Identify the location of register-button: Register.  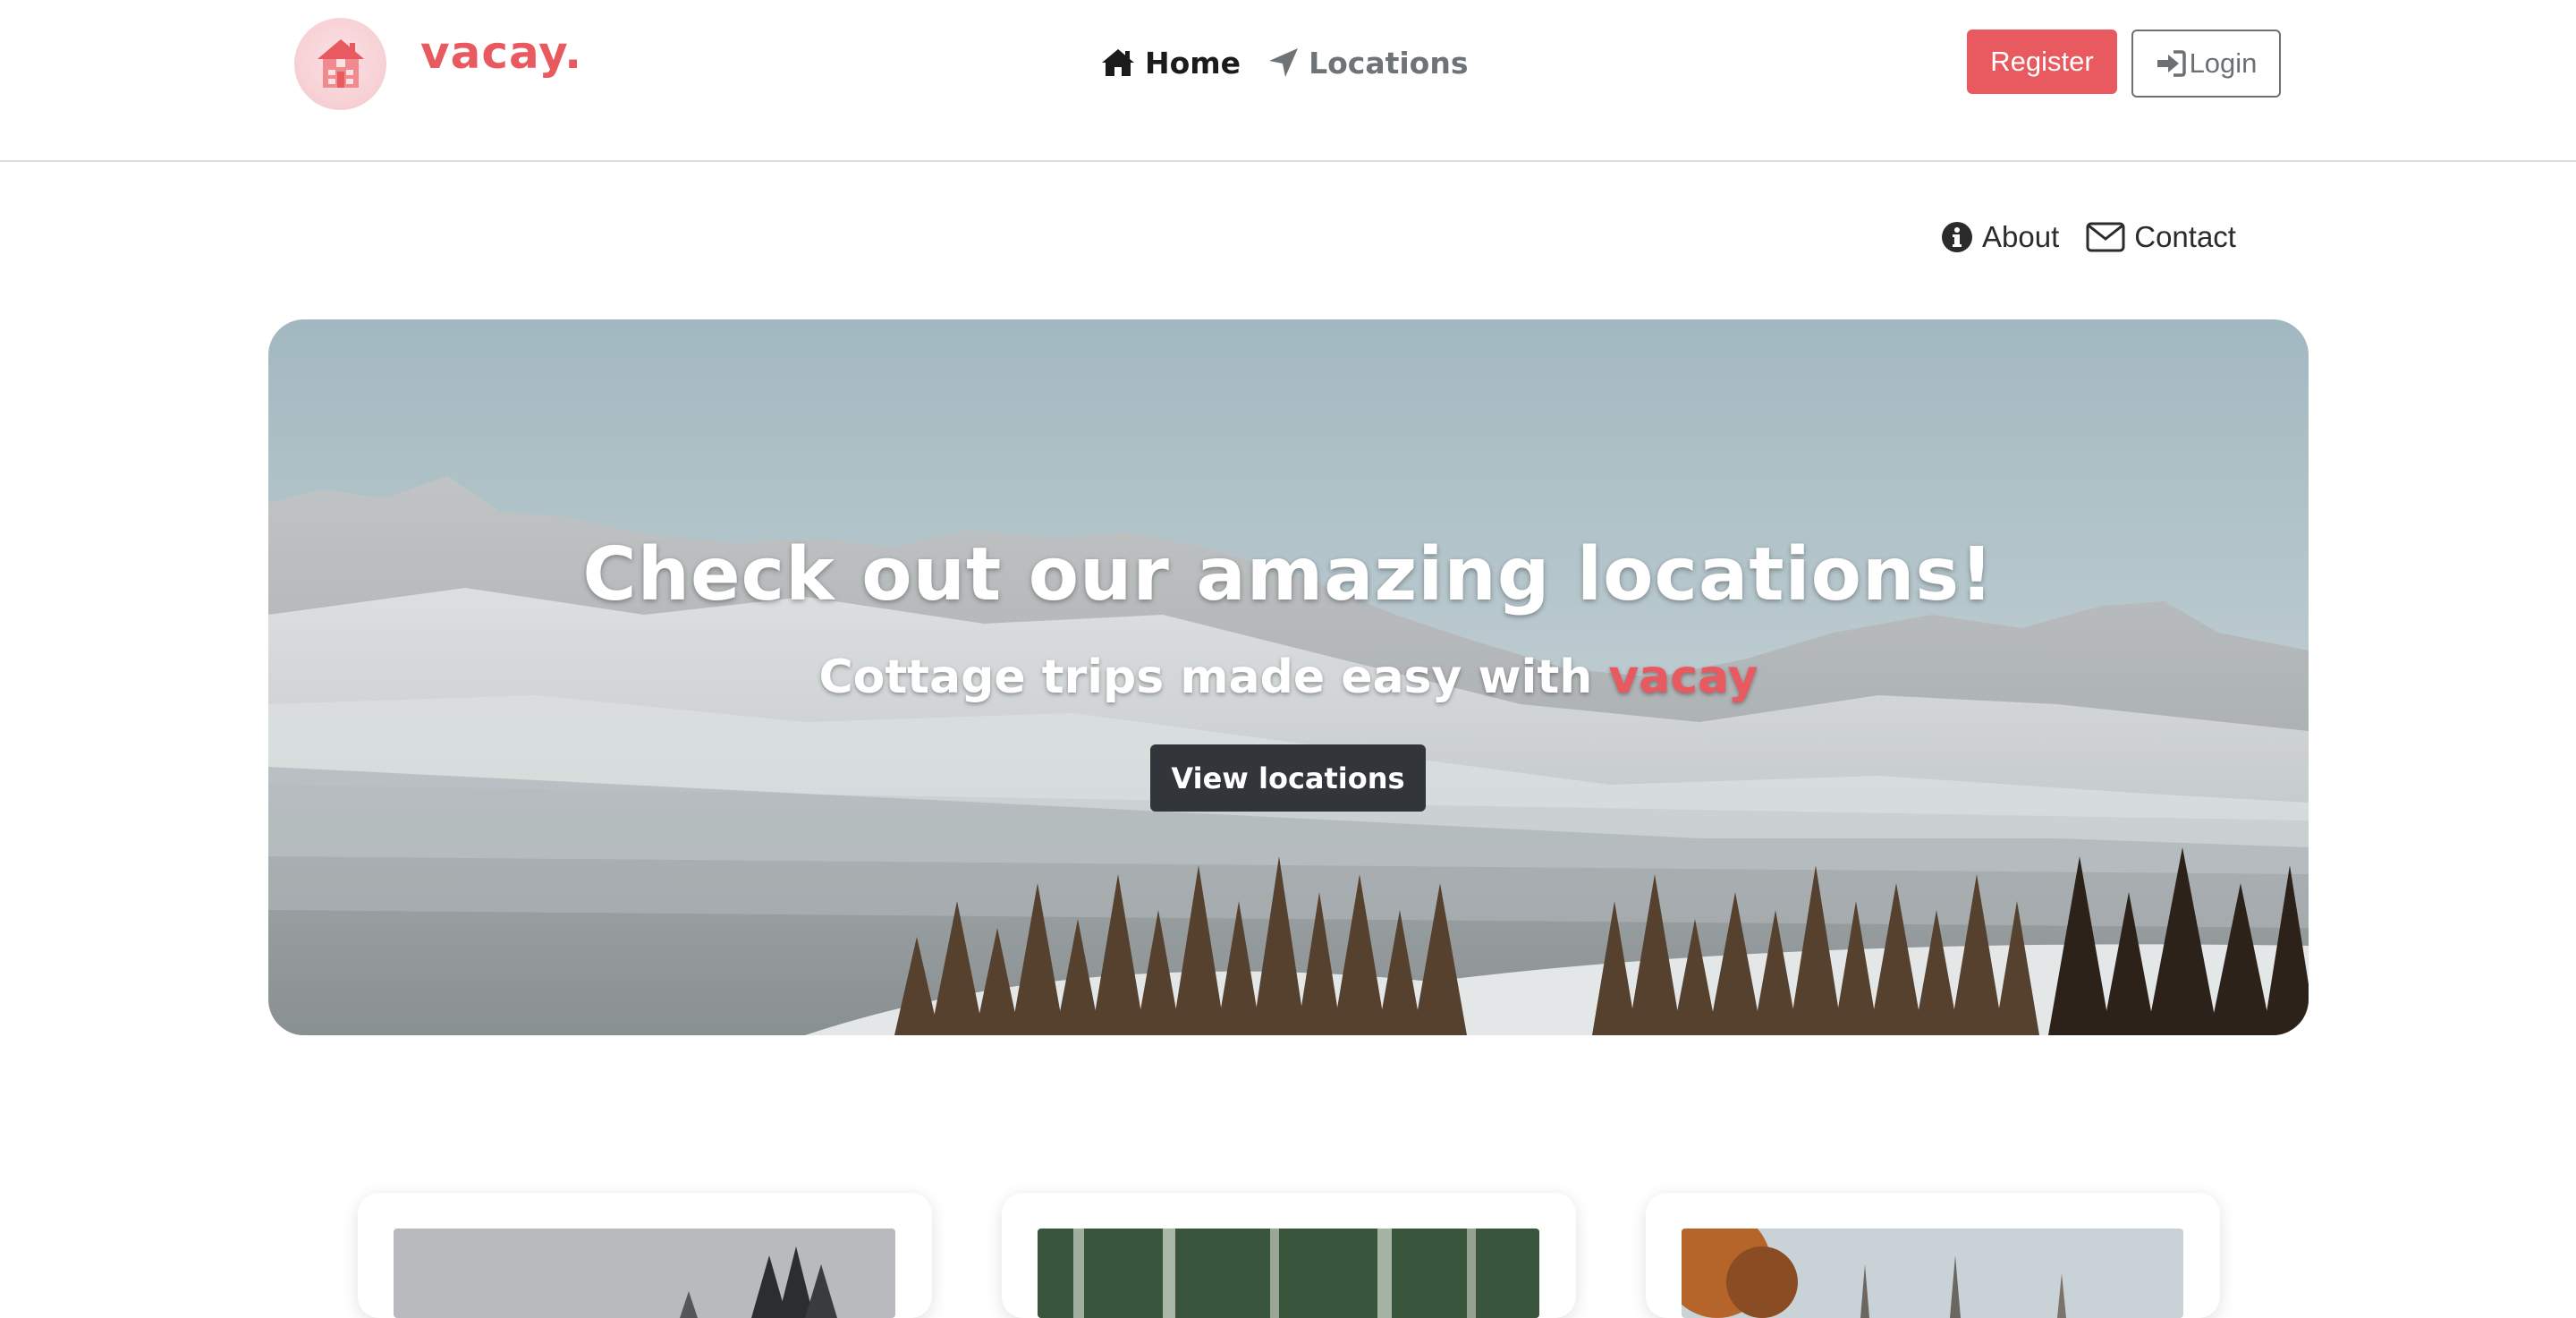
(2042, 62).